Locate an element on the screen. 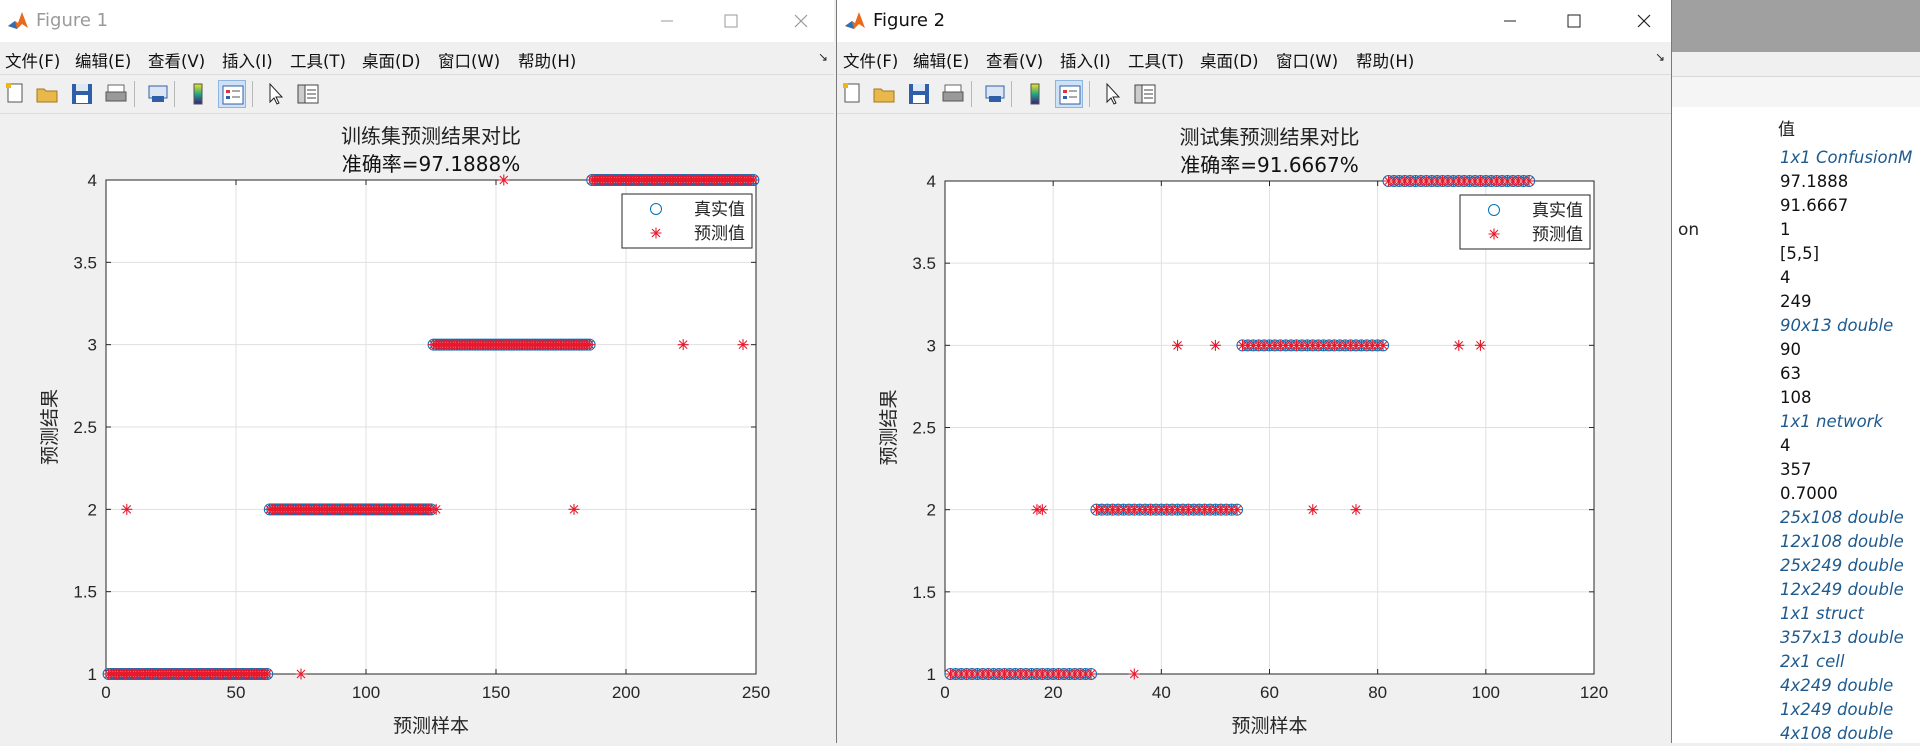 This screenshot has width=1920, height=746. x-tick-label: 0 is located at coordinates (105, 692).